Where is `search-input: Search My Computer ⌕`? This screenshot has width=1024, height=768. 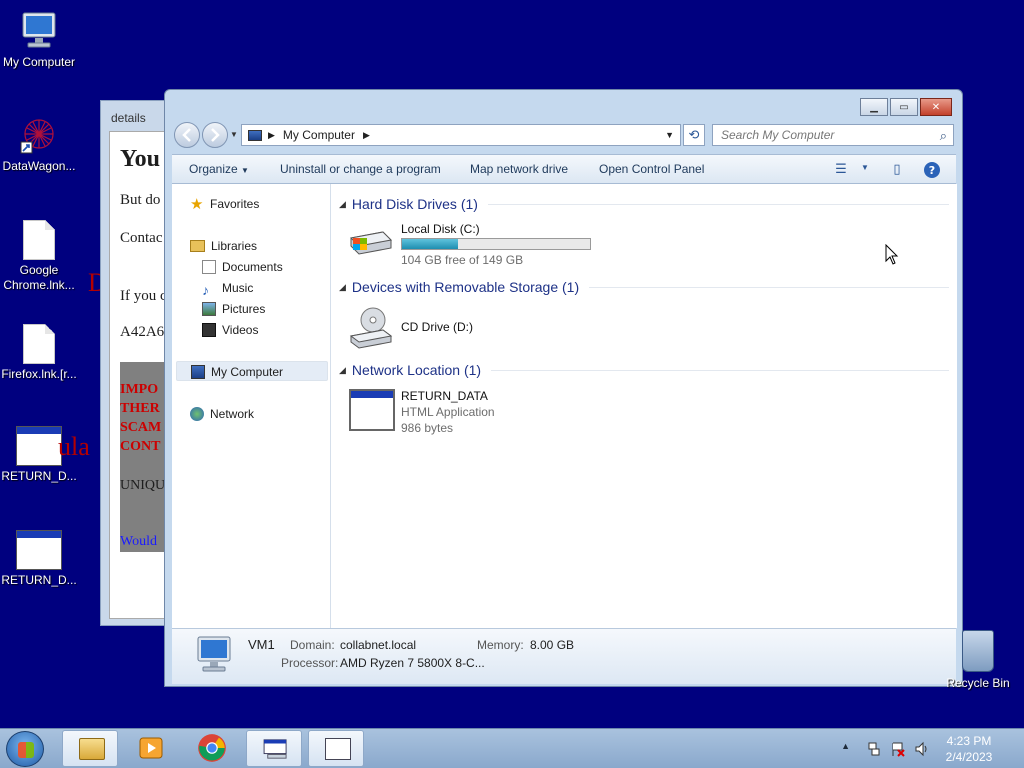 search-input: Search My Computer ⌕ is located at coordinates (833, 135).